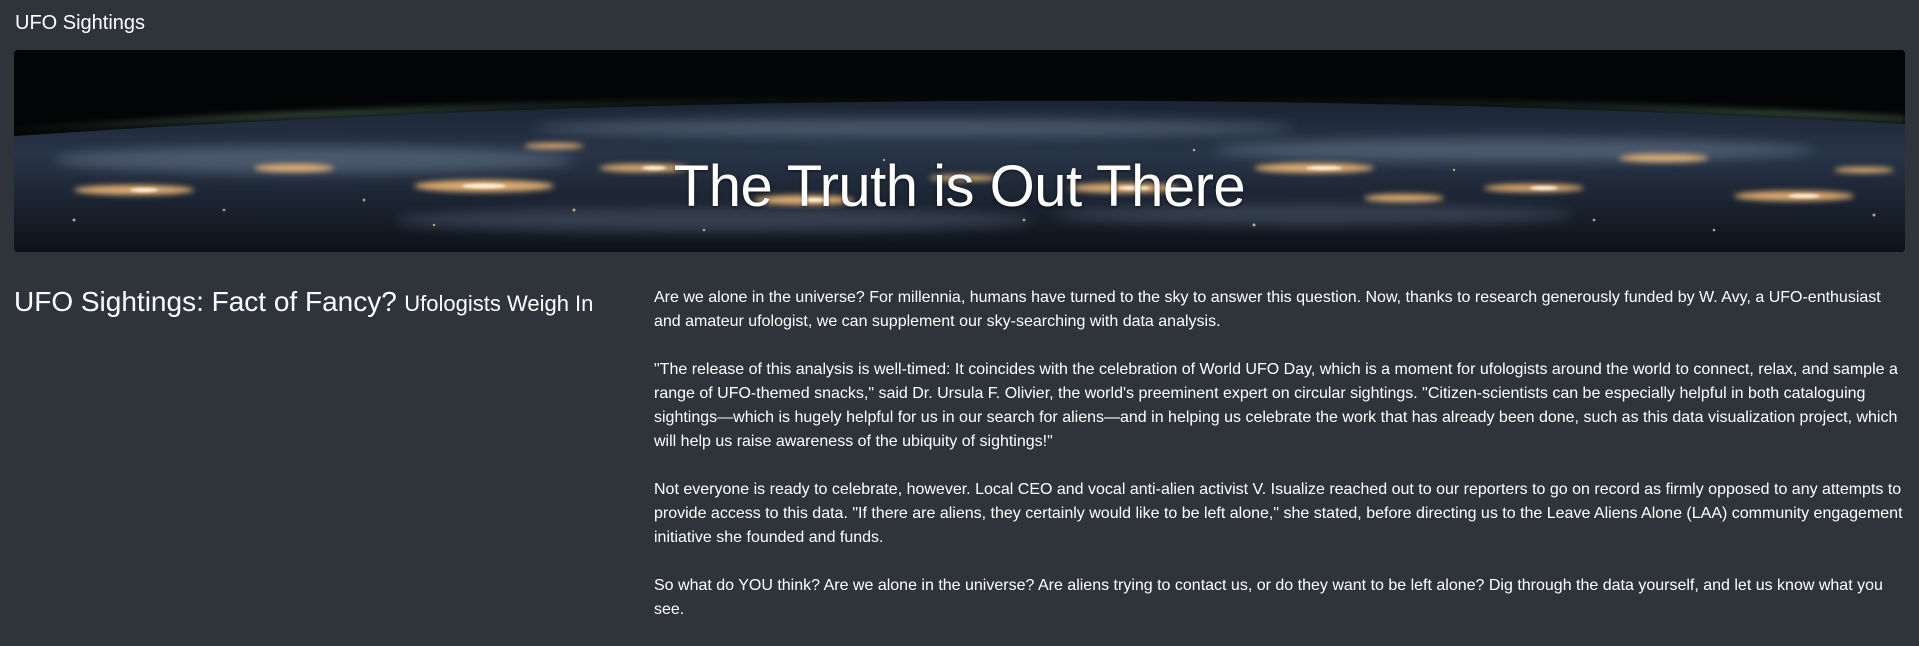 The height and width of the screenshot is (646, 1919). I want to click on brand-link: UFO Sightings, so click(80, 23).